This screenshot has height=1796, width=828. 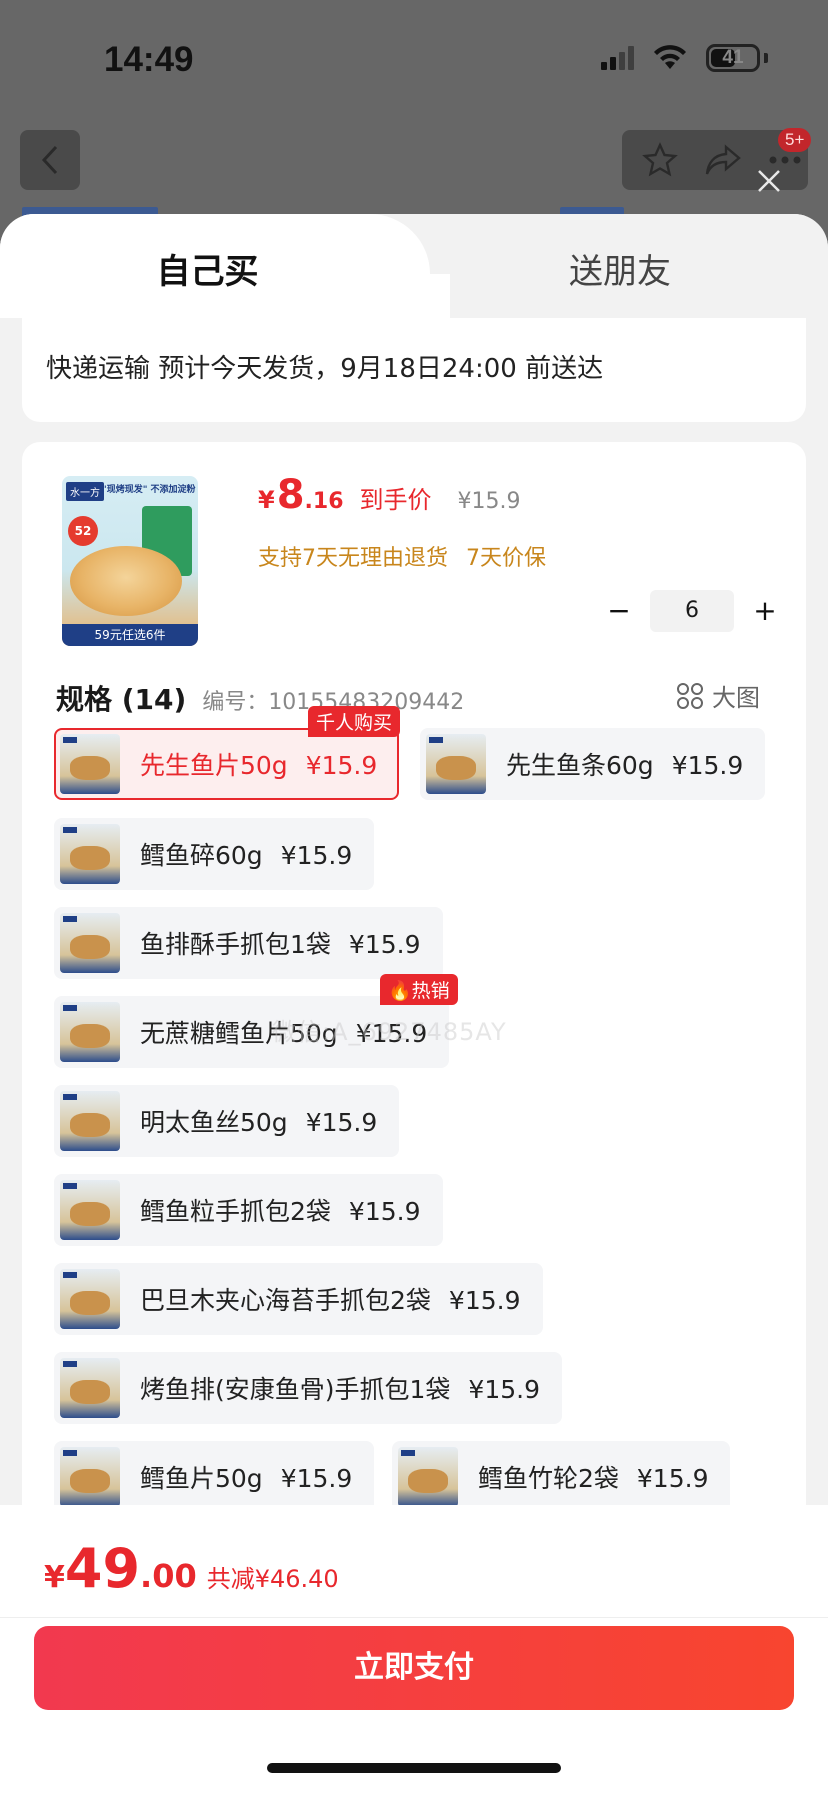 What do you see at coordinates (54, 1577) in the screenshot?
I see `total-symbol: ¥` at bounding box center [54, 1577].